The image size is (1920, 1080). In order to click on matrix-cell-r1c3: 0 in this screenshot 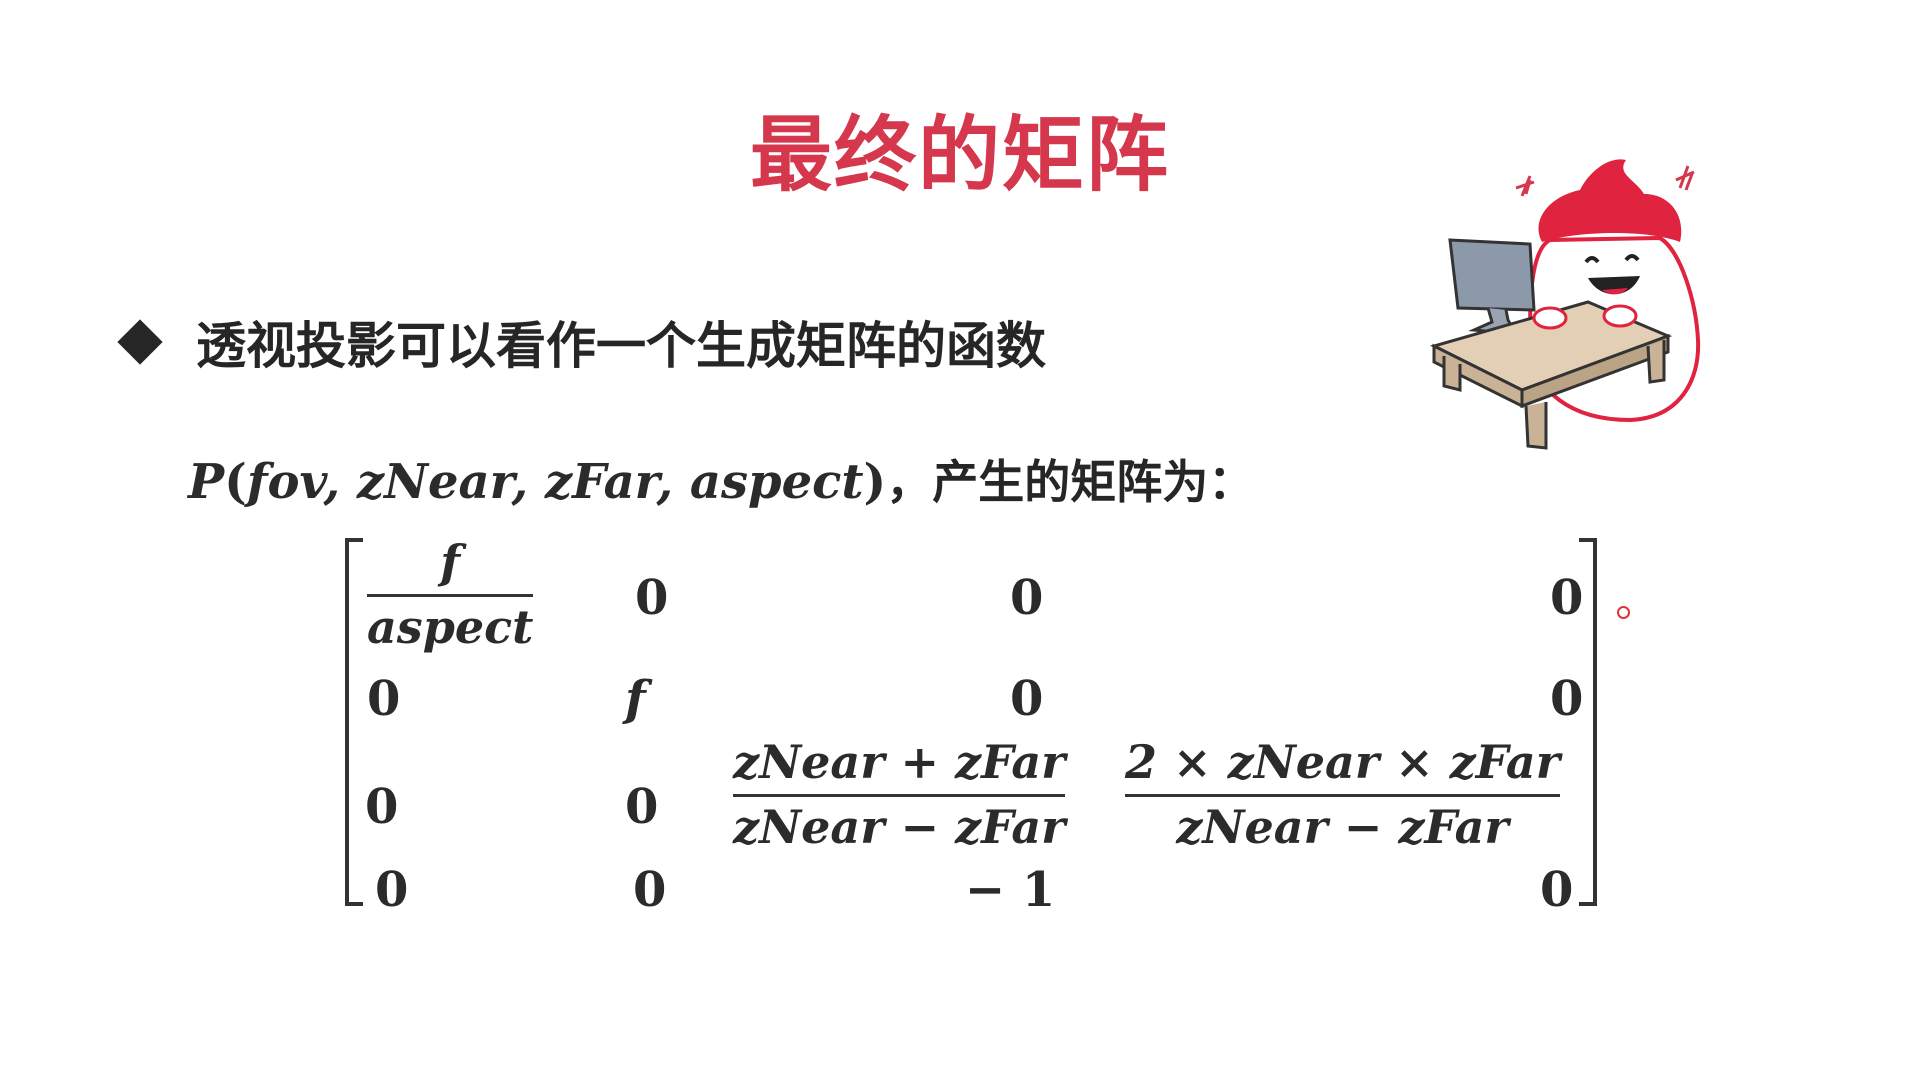, I will do `click(1027, 598)`.